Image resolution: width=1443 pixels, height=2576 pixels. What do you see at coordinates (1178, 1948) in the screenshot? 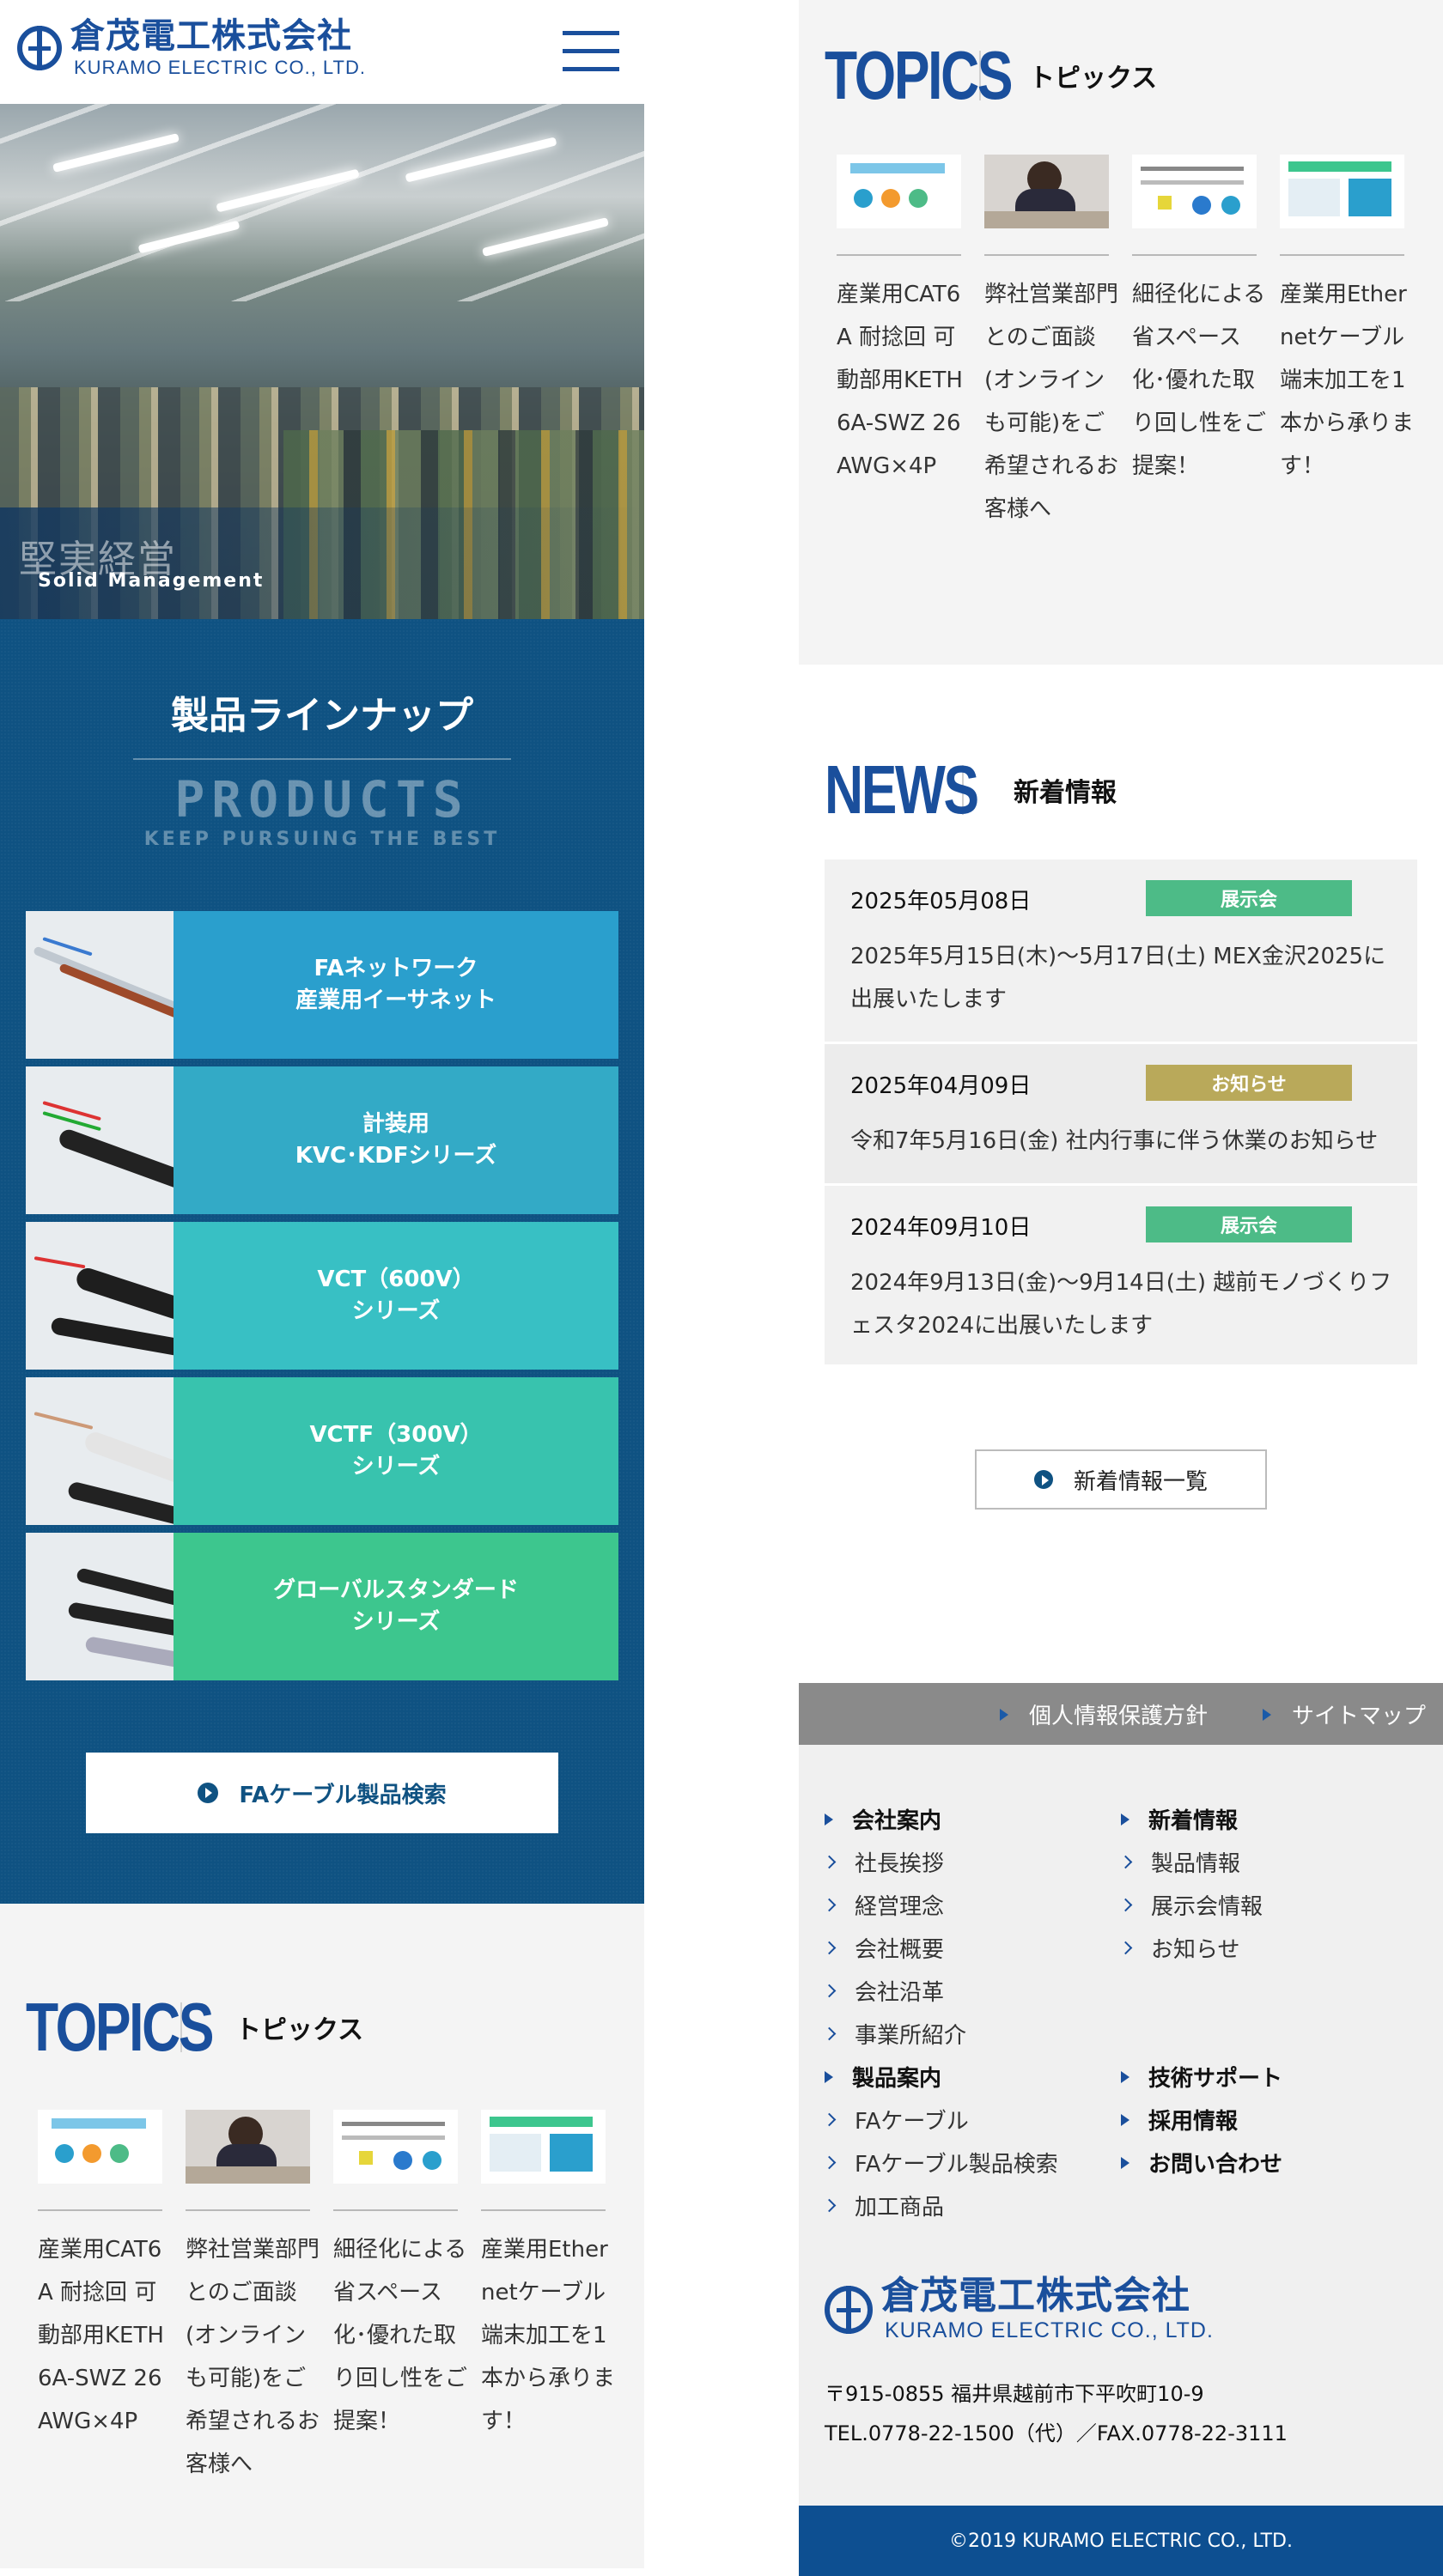
I see `footer-link-notices: お知らせ` at bounding box center [1178, 1948].